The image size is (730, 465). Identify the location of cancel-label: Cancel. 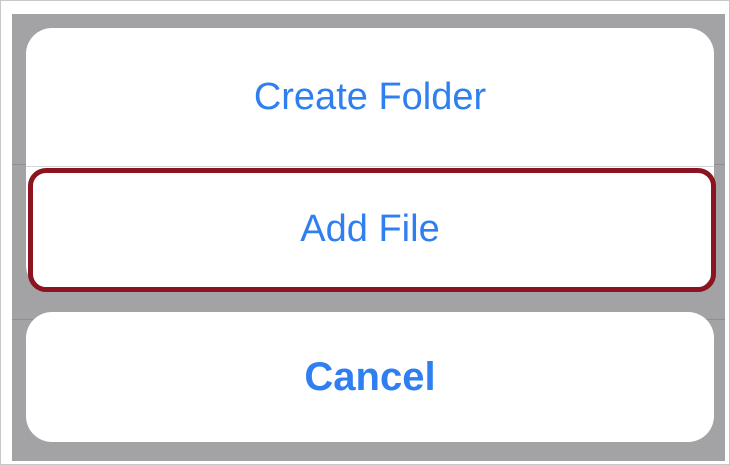
(370, 376).